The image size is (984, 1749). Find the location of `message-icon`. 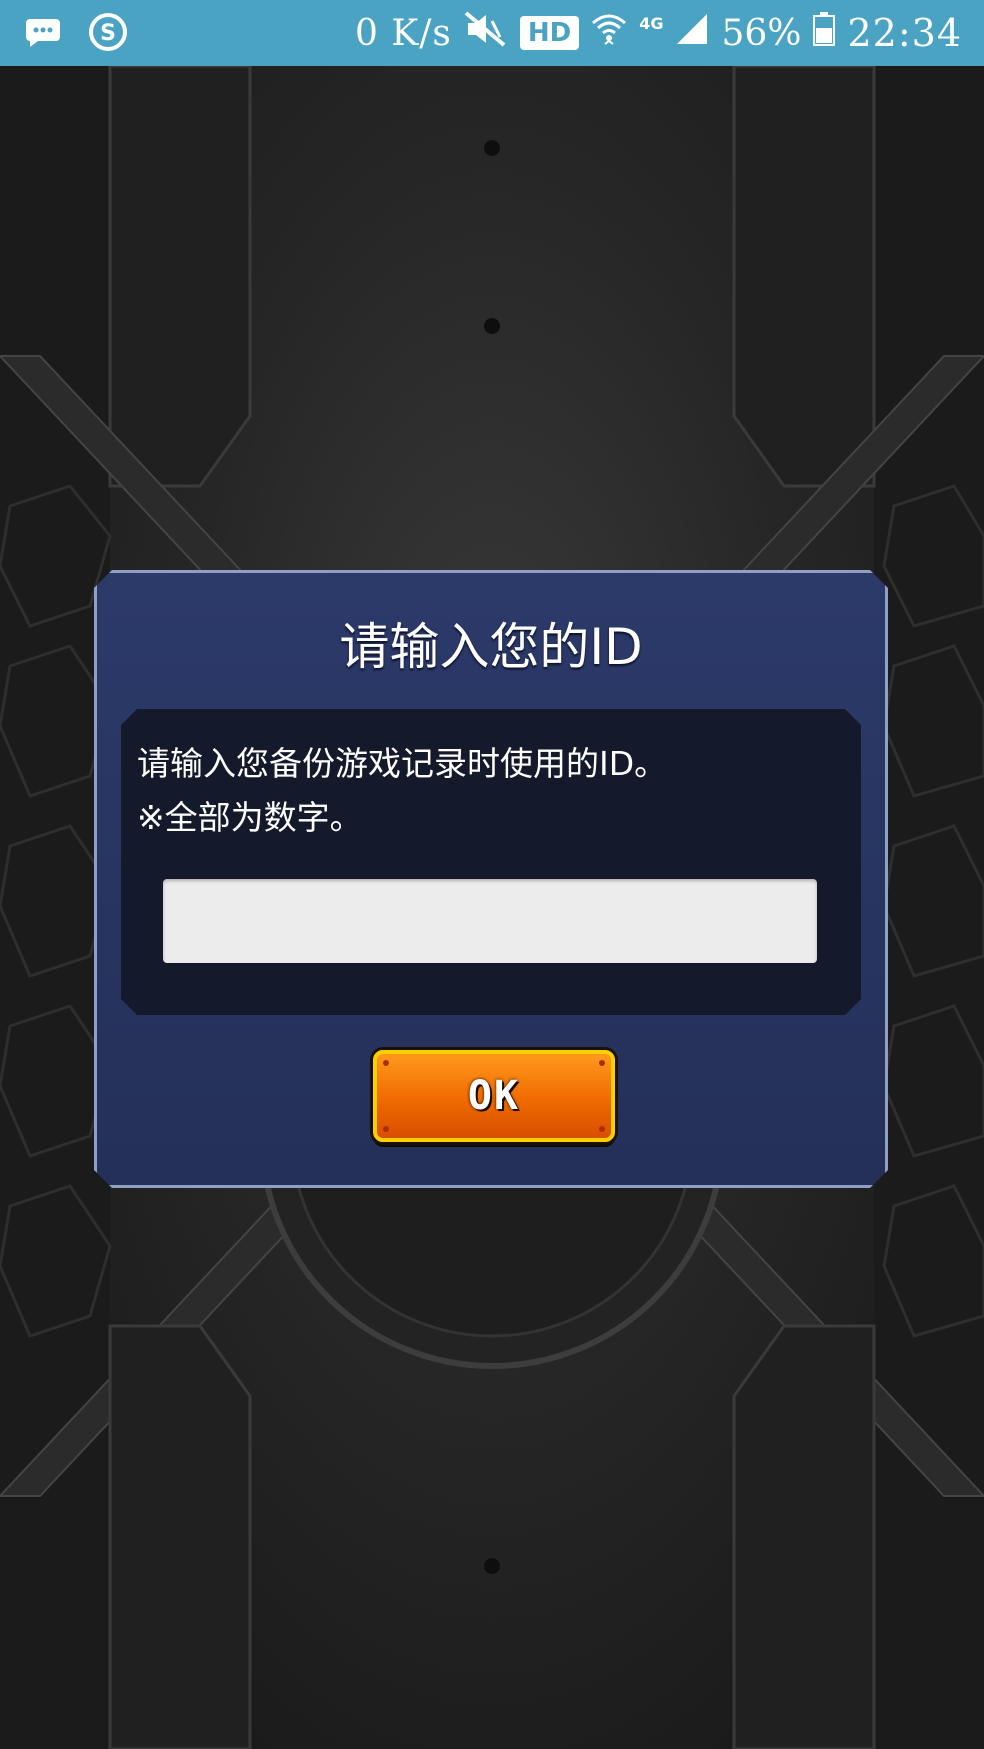

message-icon is located at coordinates (43, 34).